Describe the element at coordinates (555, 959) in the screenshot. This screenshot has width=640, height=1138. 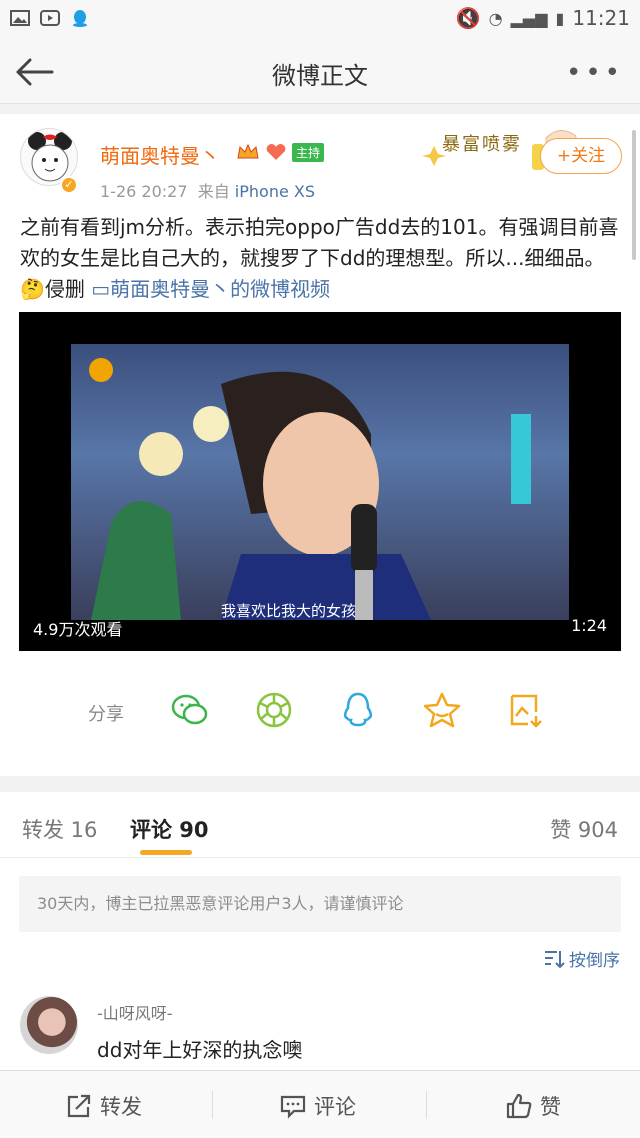
I see `sort-order-icon` at that location.